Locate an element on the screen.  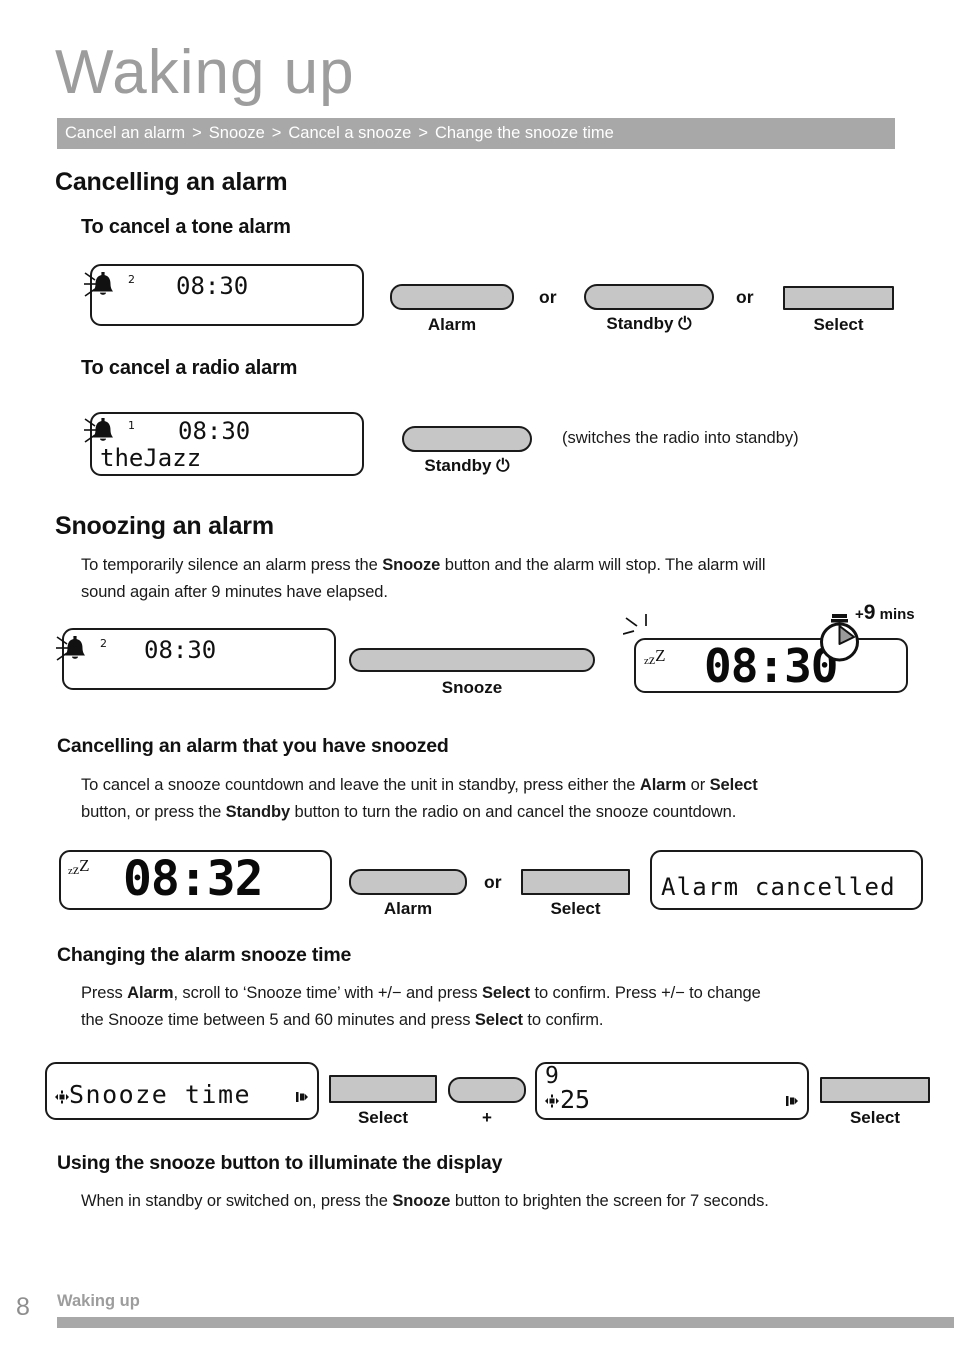
plus-button-label: + is located at coordinates (487, 1117).